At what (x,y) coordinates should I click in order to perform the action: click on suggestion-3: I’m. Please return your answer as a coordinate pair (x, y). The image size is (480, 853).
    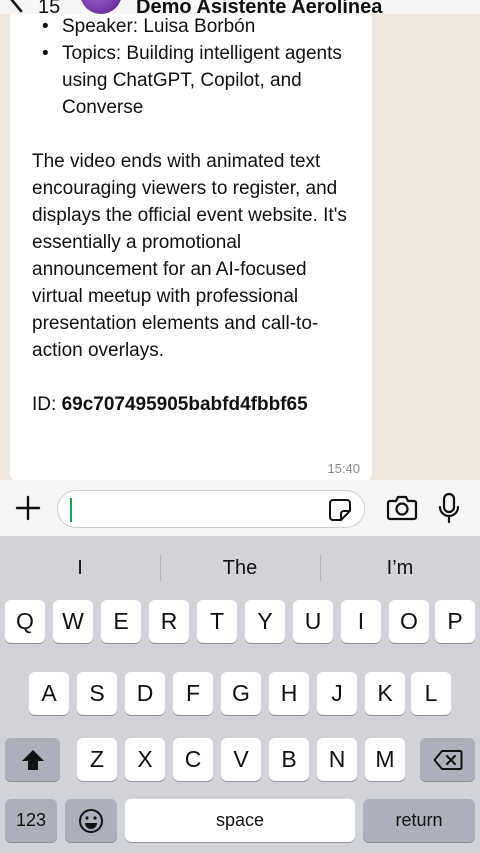
    Looking at the image, I should click on (400, 568).